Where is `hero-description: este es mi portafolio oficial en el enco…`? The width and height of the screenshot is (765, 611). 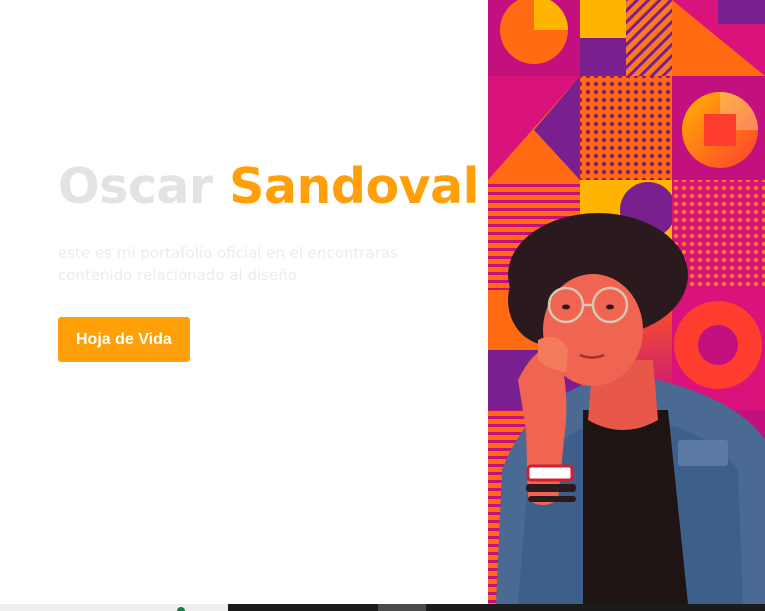
hero-description: este es mi portafolio oficial en el enco… is located at coordinates (228, 264).